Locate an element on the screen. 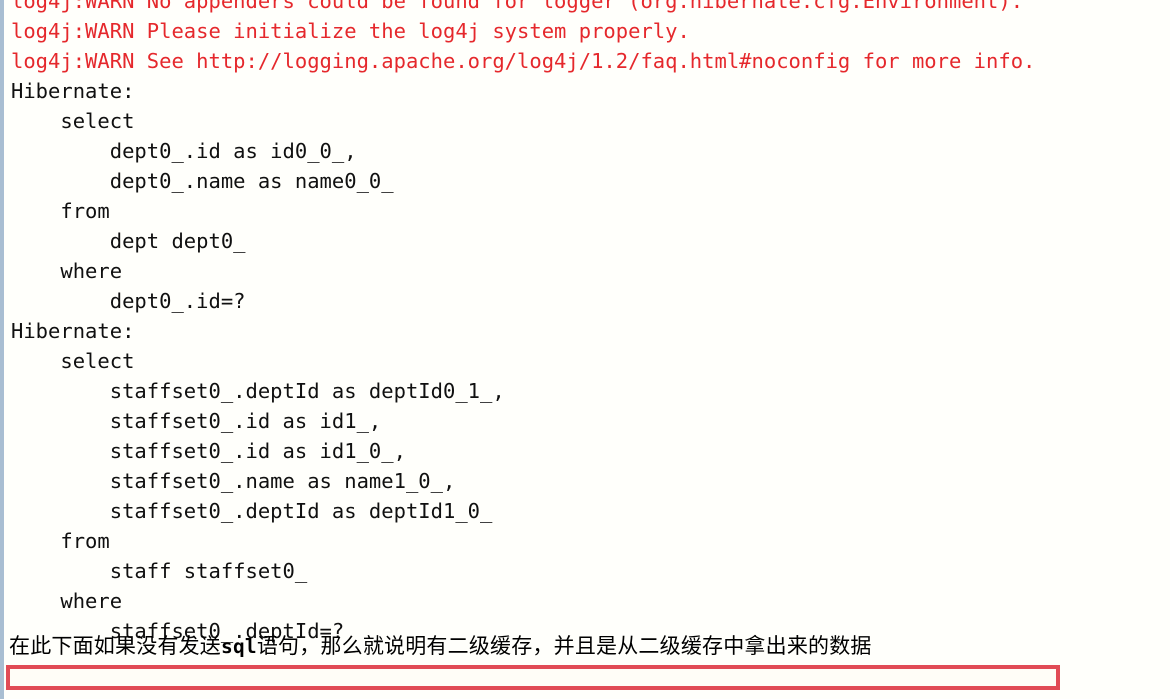 Image resolution: width=1170 pixels, height=699 pixels. annotation-prefix: 在此下面如果没有发送 is located at coordinates (115, 646).